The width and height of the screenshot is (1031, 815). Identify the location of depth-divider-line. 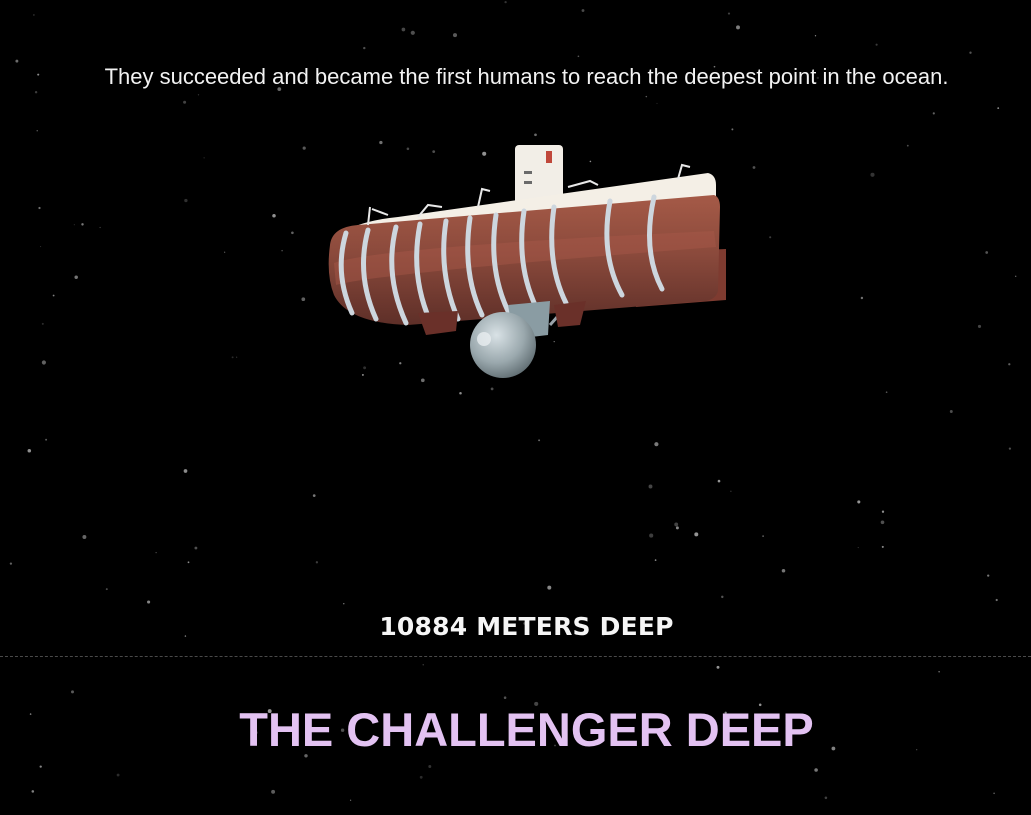
(515, 656).